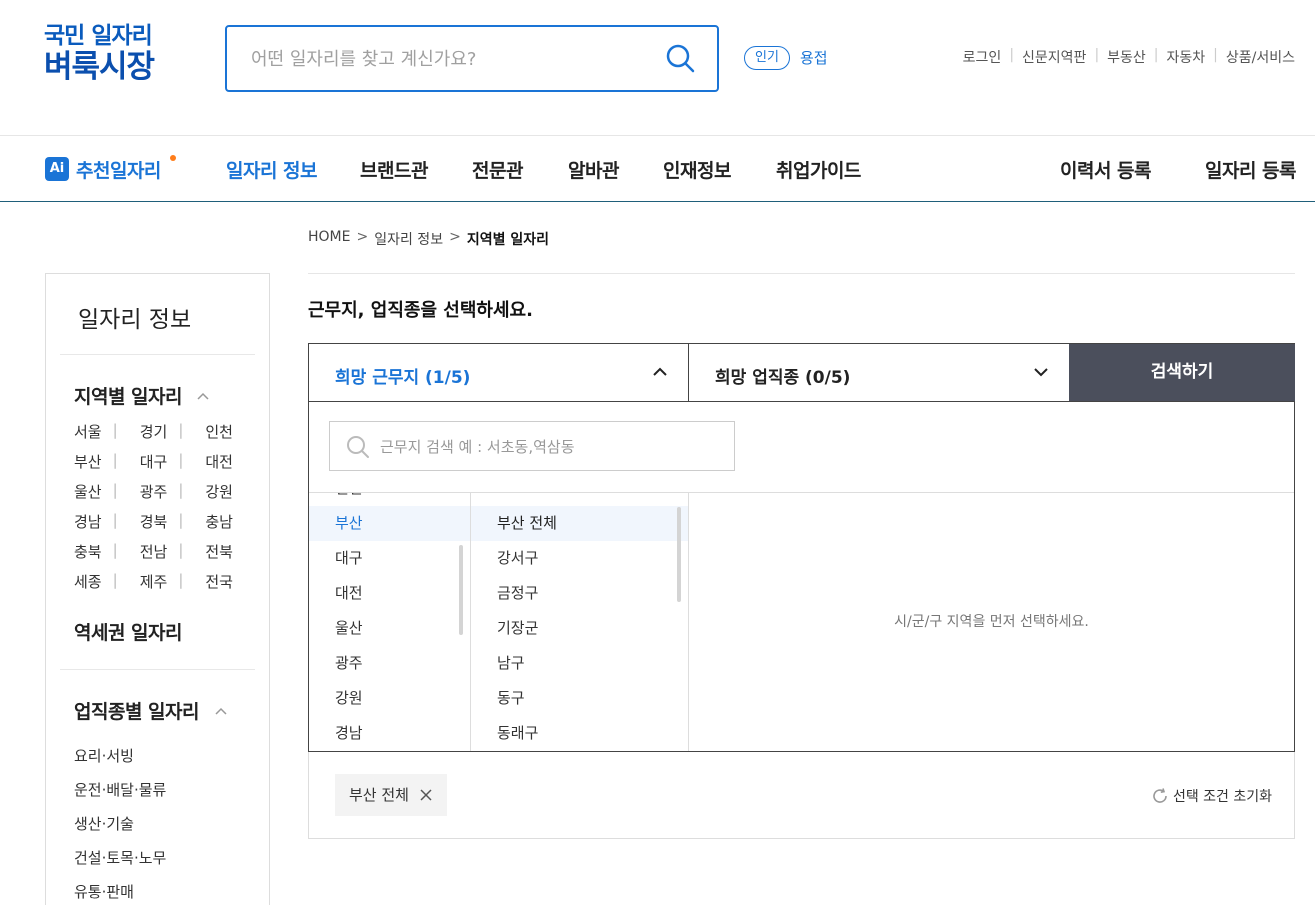 This screenshot has width=1315, height=905. I want to click on region-option-selected: 부산, so click(389, 523).